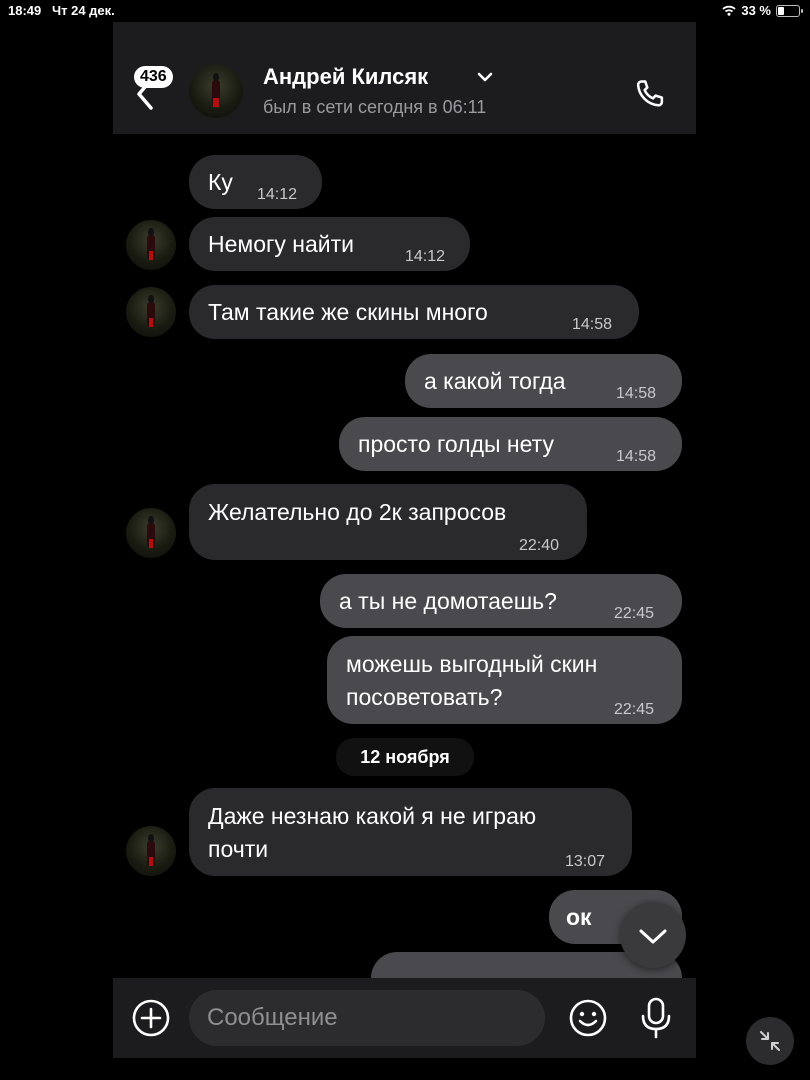  Describe the element at coordinates (405, 757) in the screenshot. I see `date-separator: 12 ноября` at that location.